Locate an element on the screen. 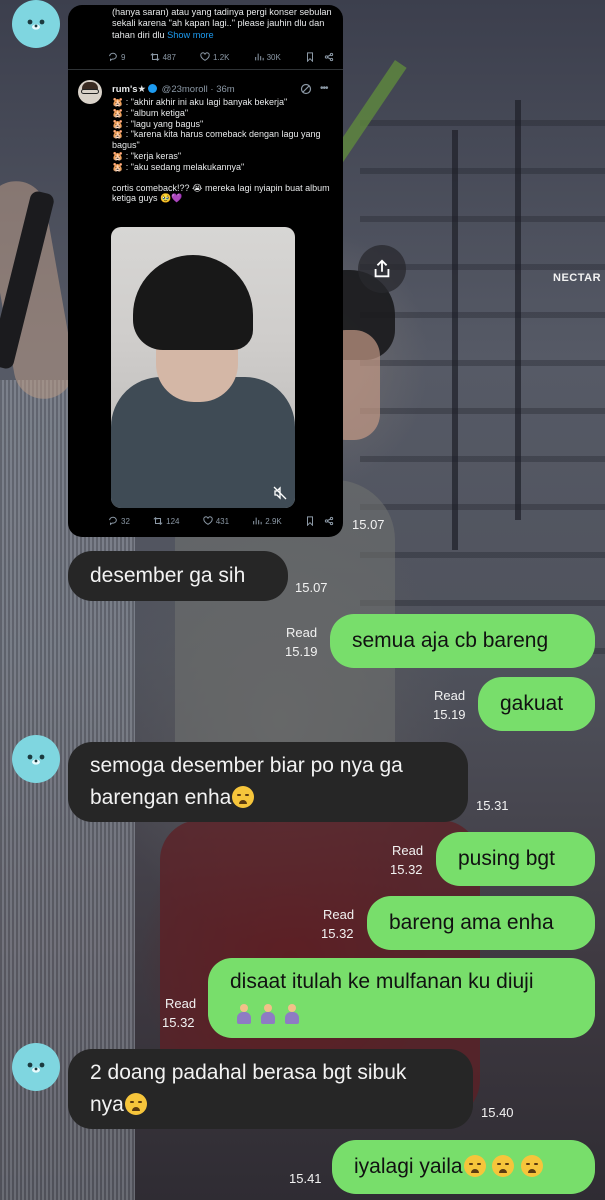 This screenshot has height=1200, width=605. video-hair-graphic is located at coordinates (193, 302).